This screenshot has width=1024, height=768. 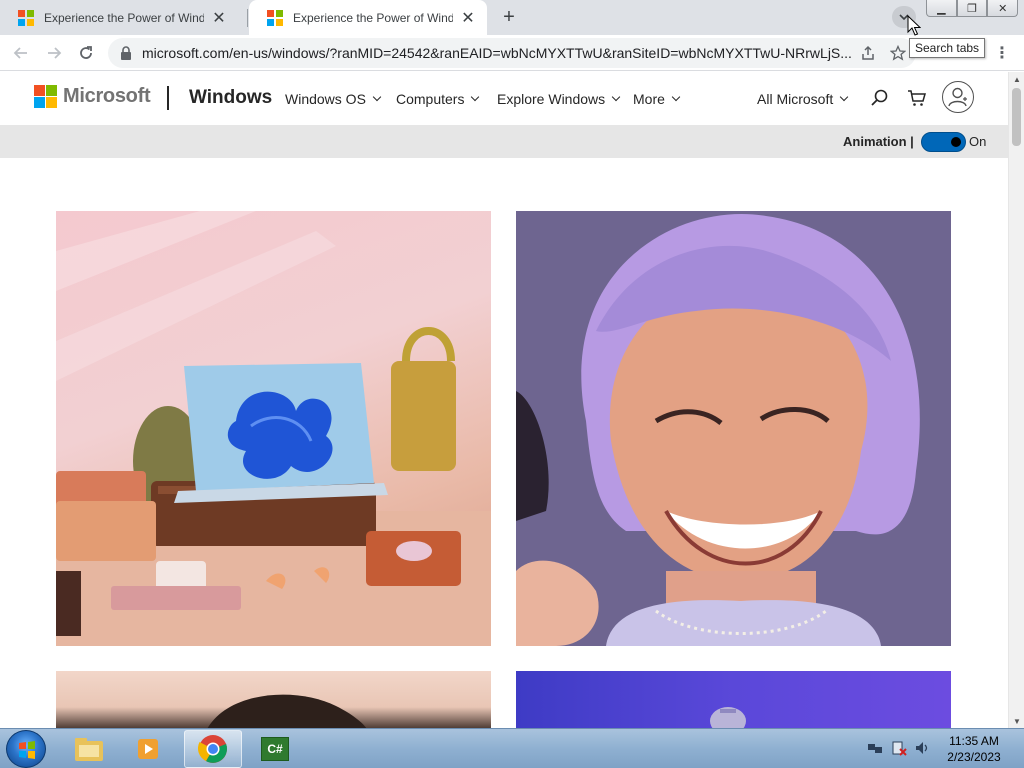 What do you see at coordinates (45, 96) in the screenshot?
I see `microsoft-logo-icon` at bounding box center [45, 96].